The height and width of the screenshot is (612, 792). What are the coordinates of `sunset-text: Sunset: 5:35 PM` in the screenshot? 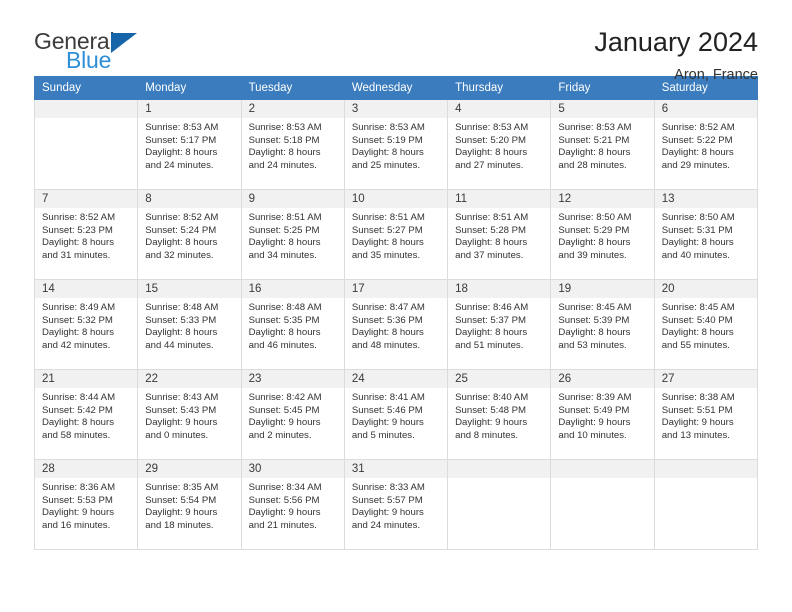 It's located at (284, 320).